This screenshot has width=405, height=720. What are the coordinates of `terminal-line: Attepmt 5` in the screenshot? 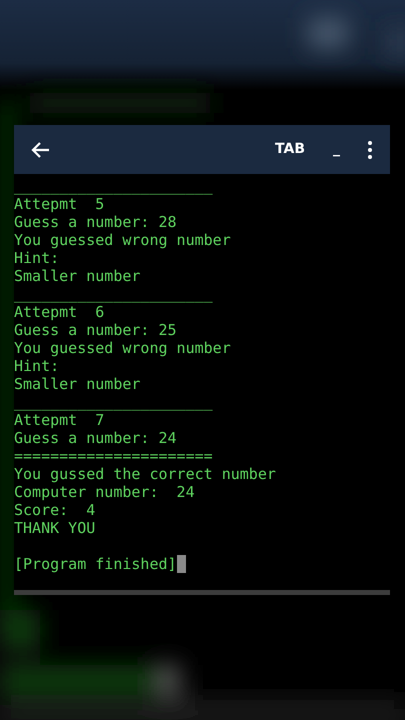 It's located at (59, 204).